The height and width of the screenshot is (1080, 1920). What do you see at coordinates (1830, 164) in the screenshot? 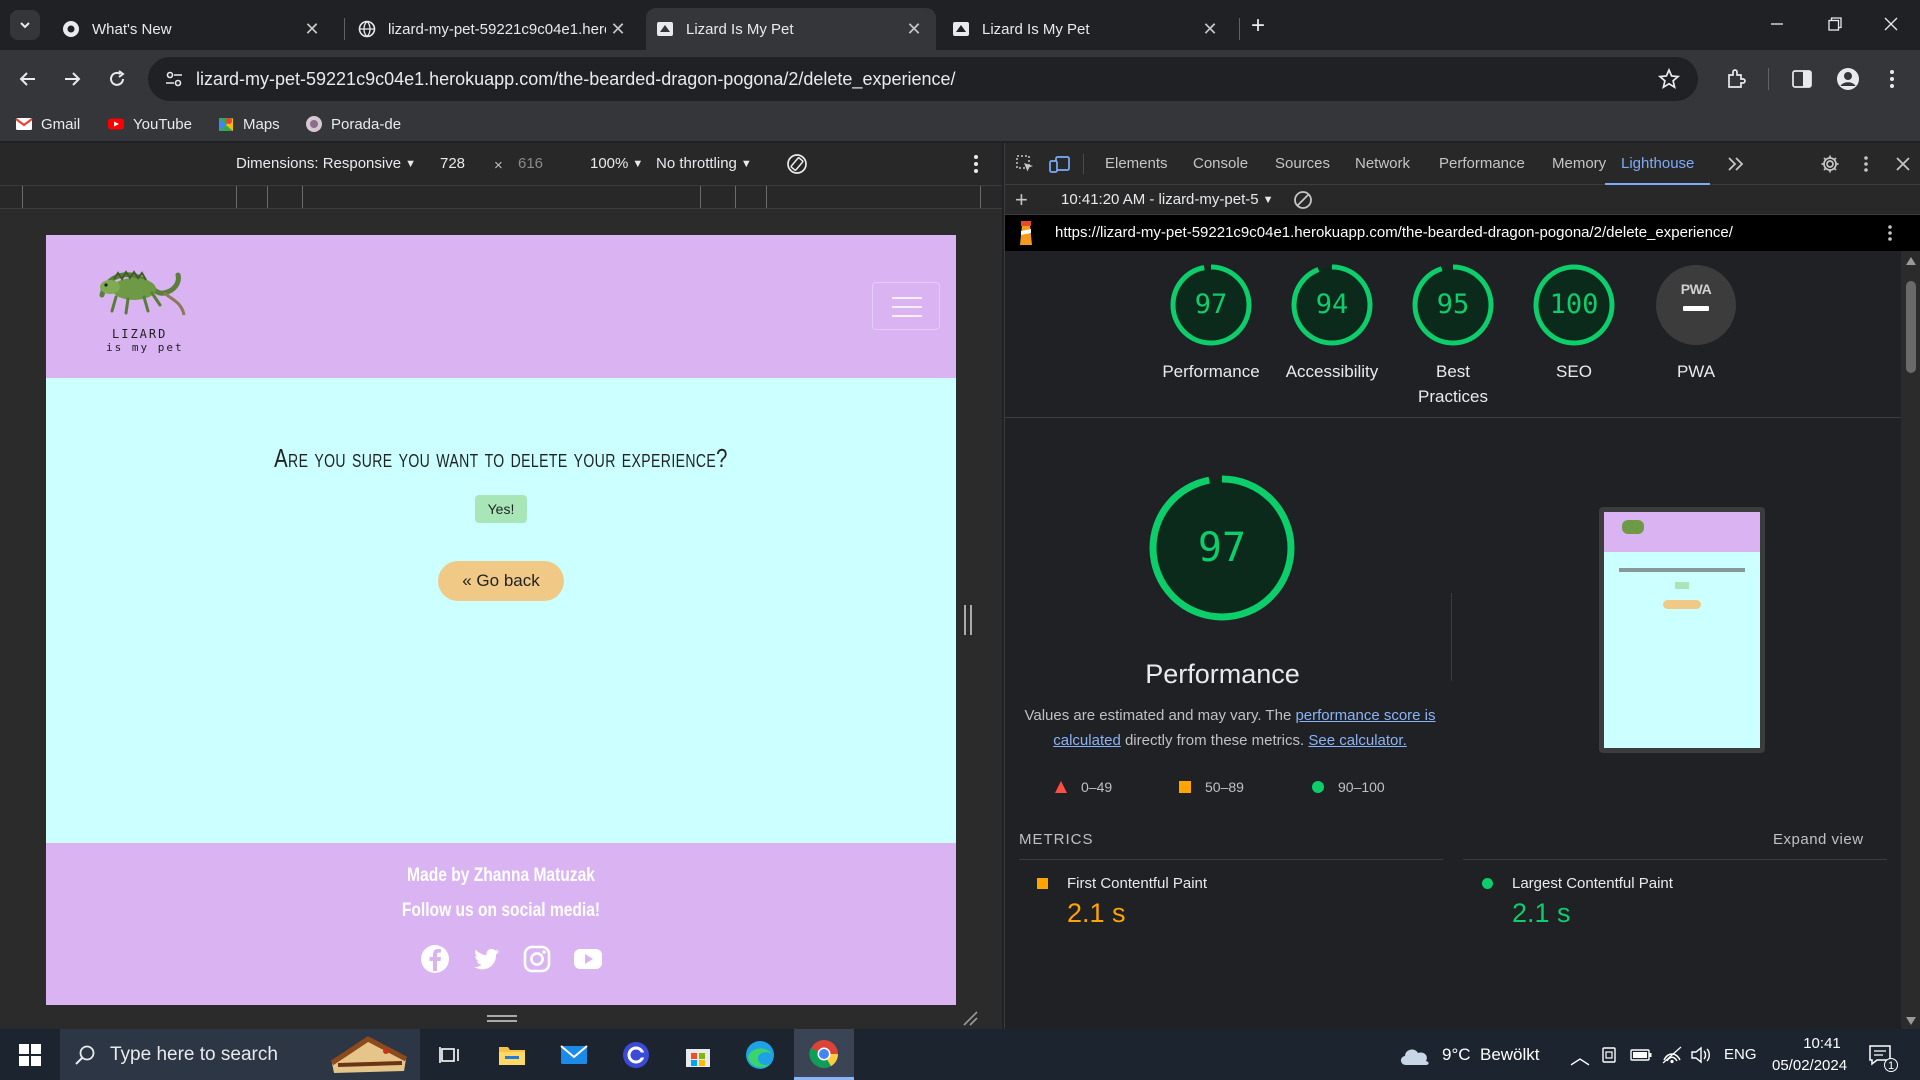
I see `settings-gear-icon` at bounding box center [1830, 164].